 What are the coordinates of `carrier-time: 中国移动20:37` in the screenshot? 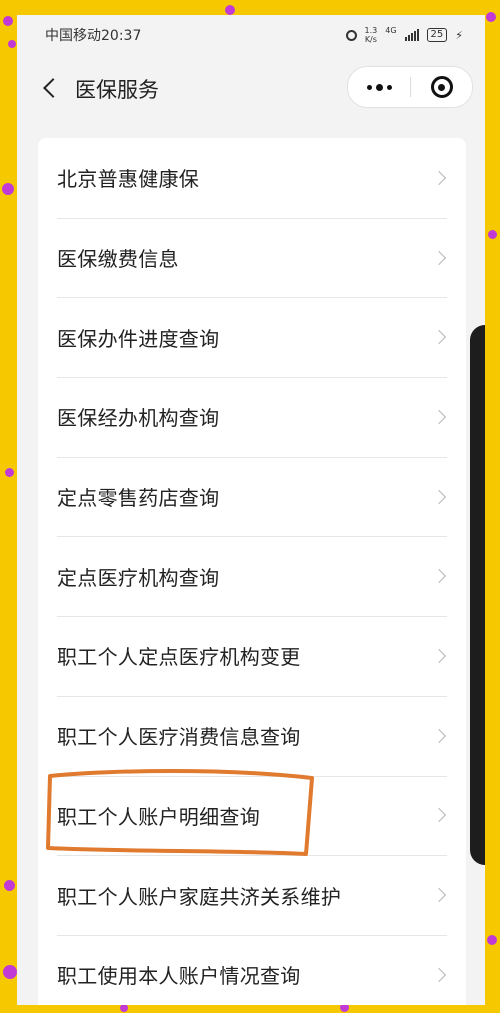 It's located at (93, 36).